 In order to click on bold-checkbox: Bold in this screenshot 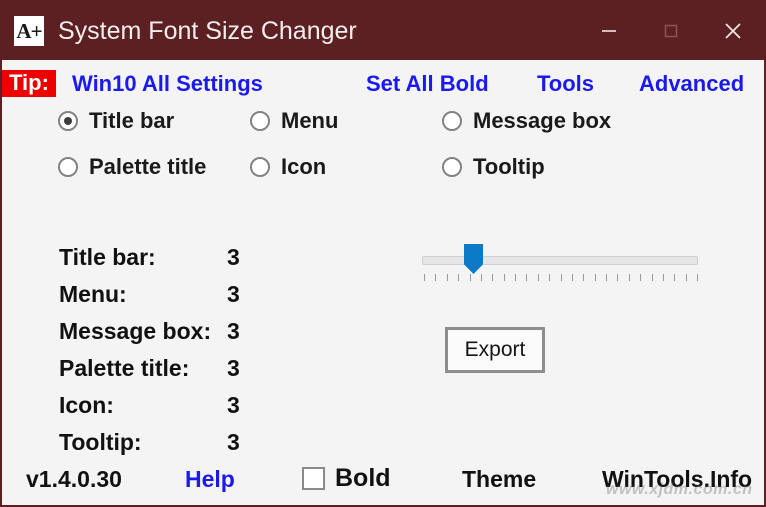, I will do `click(346, 478)`.